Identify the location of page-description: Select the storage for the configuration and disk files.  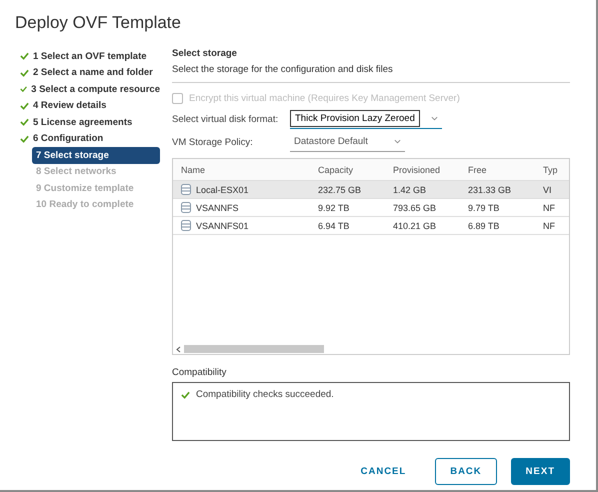
(371, 73).